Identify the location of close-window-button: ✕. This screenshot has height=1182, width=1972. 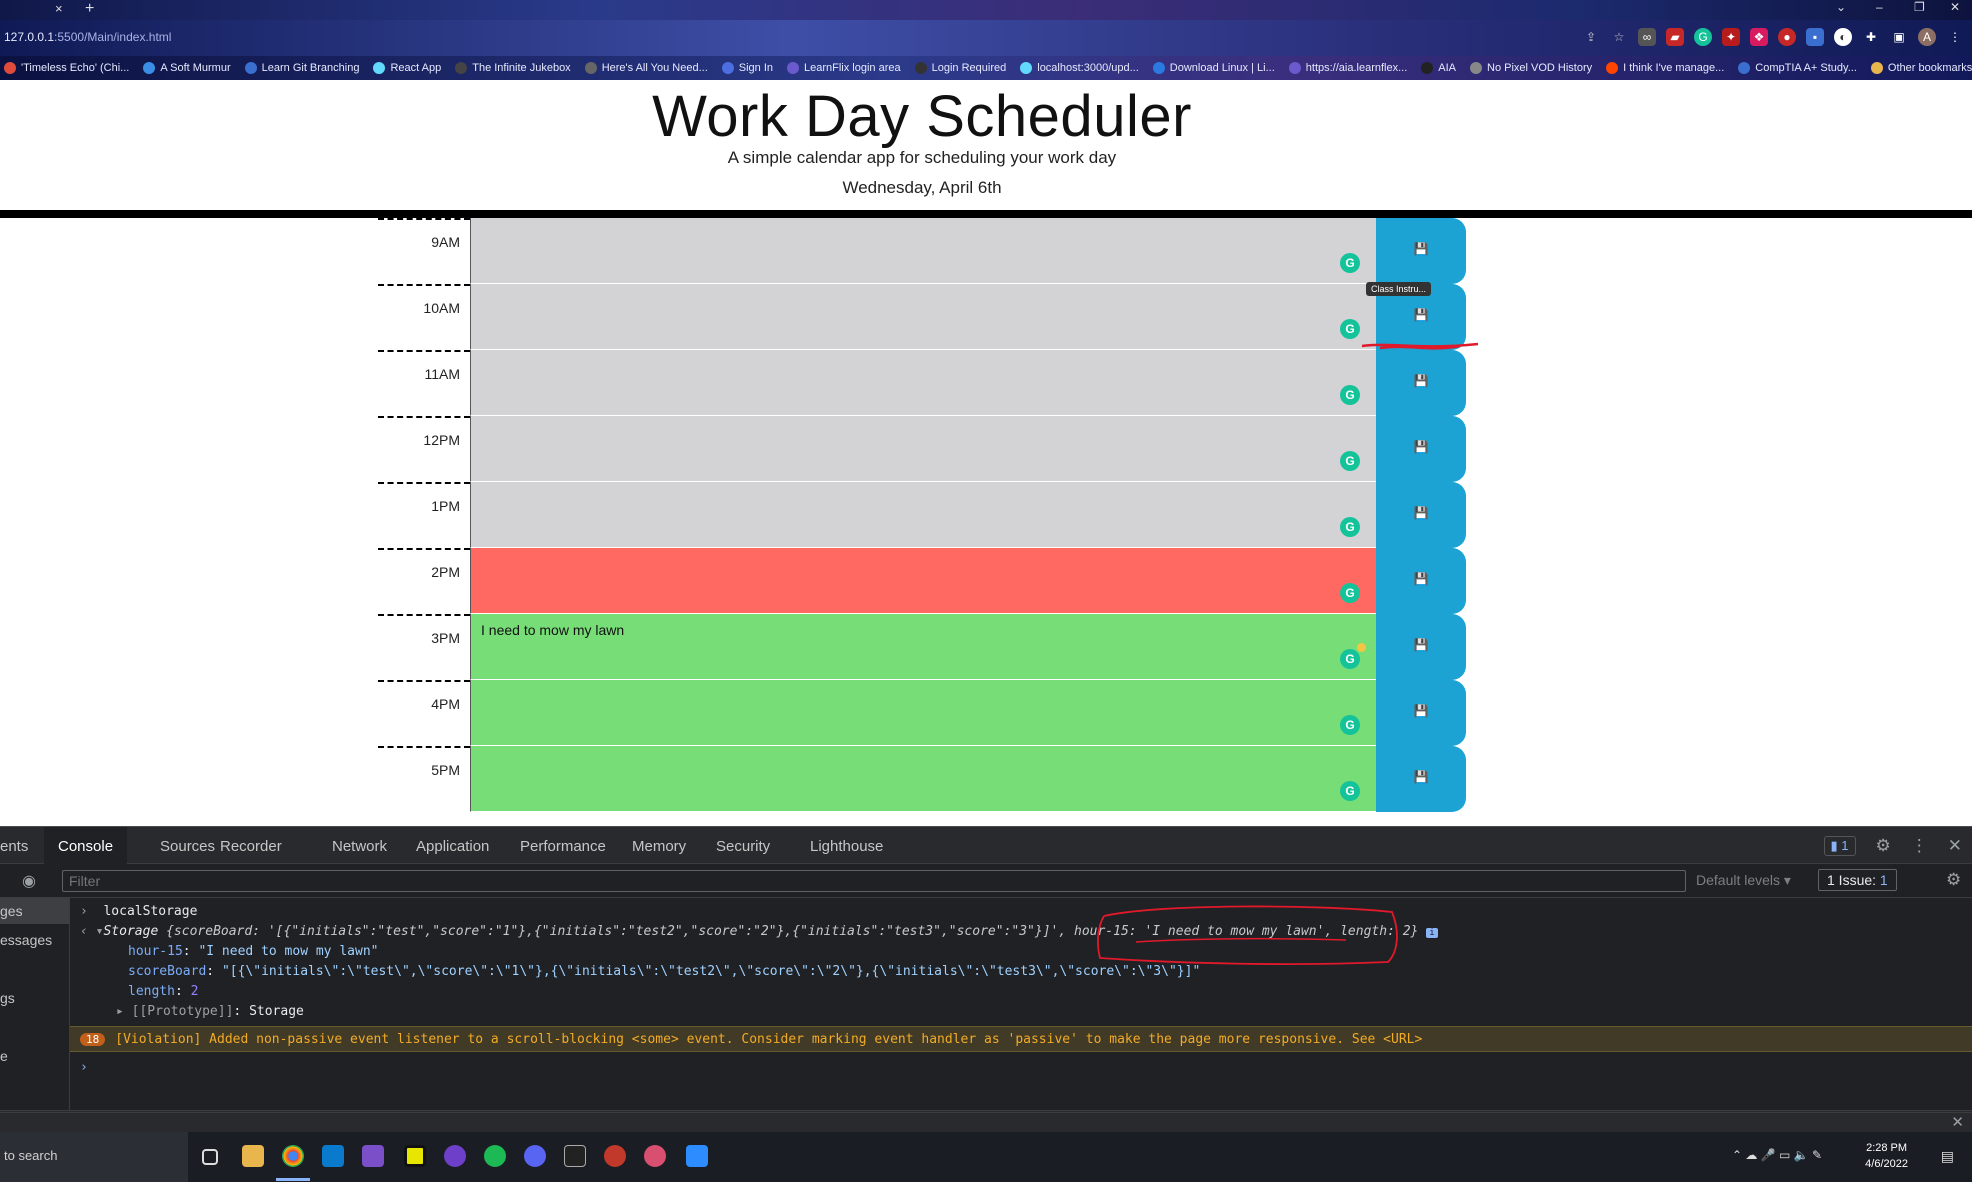
(1955, 7).